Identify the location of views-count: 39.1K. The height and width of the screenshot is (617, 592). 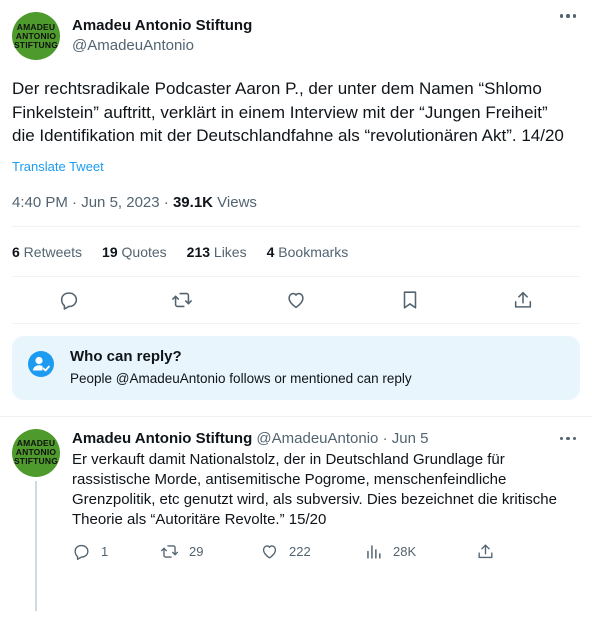
(192, 202).